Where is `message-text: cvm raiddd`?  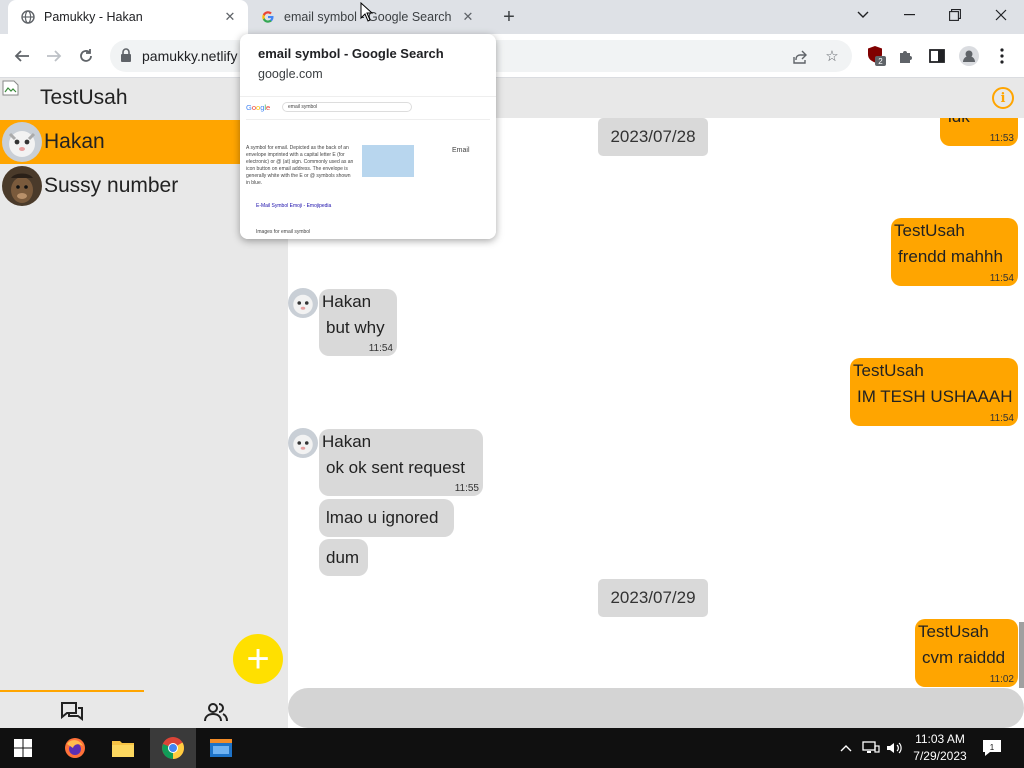
message-text: cvm raiddd is located at coordinates (964, 657).